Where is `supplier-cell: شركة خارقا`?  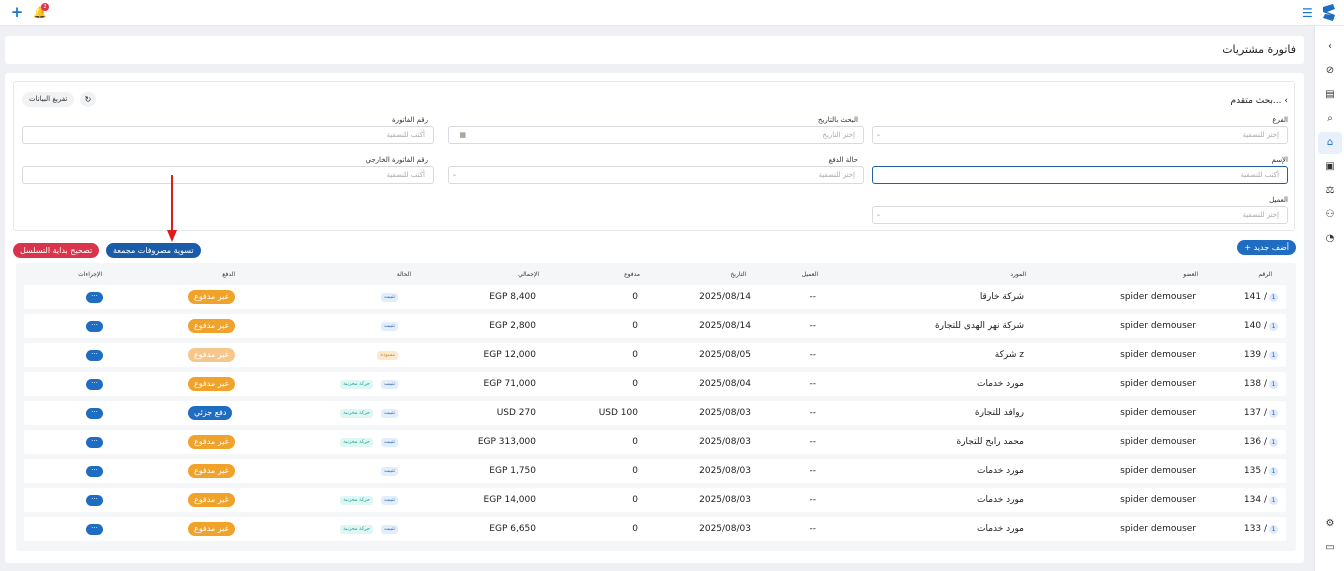
supplier-cell: شركة خارقا is located at coordinates (1001, 297).